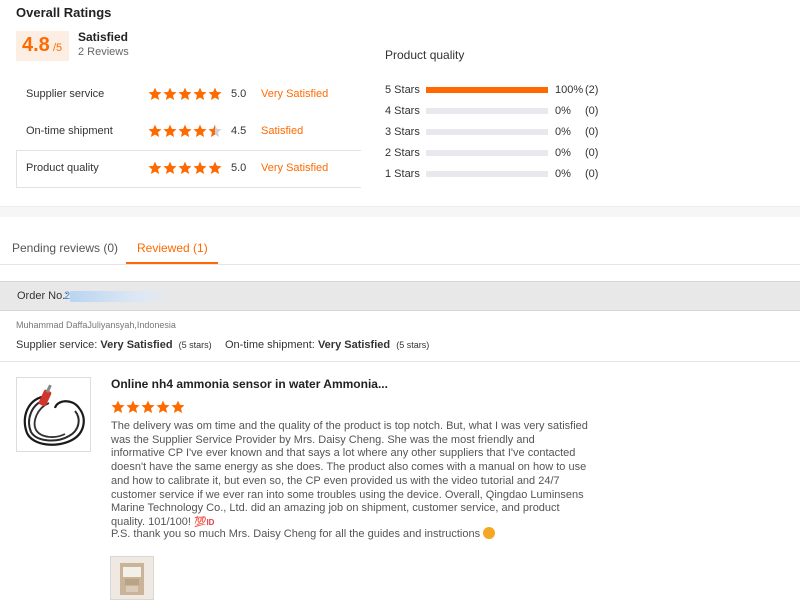  I want to click on supplier-service-stars: (5 stars), so click(195, 345).